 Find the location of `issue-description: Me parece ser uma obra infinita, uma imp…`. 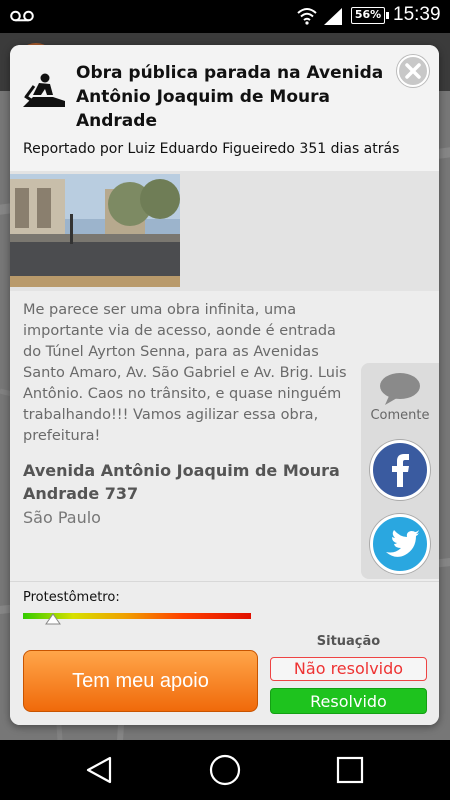

issue-description: Me parece ser uma obra infinita, uma imp… is located at coordinates (185, 373).